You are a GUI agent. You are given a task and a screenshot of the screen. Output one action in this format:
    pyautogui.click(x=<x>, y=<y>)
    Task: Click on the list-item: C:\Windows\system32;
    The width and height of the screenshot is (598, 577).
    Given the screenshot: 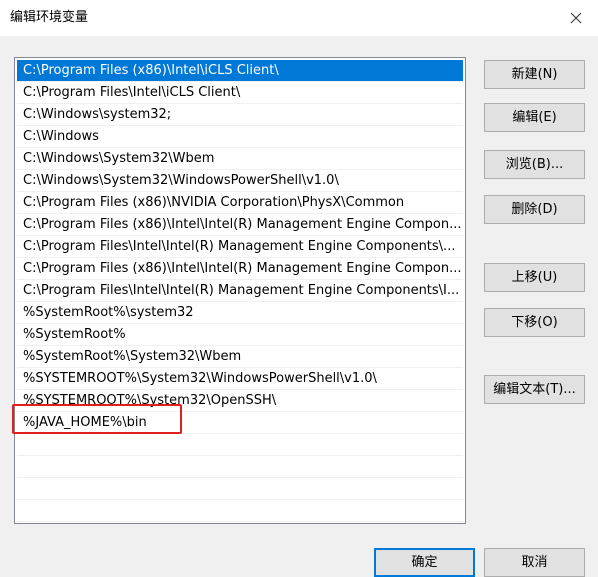 What is the action you would take?
    pyautogui.click(x=240, y=115)
    